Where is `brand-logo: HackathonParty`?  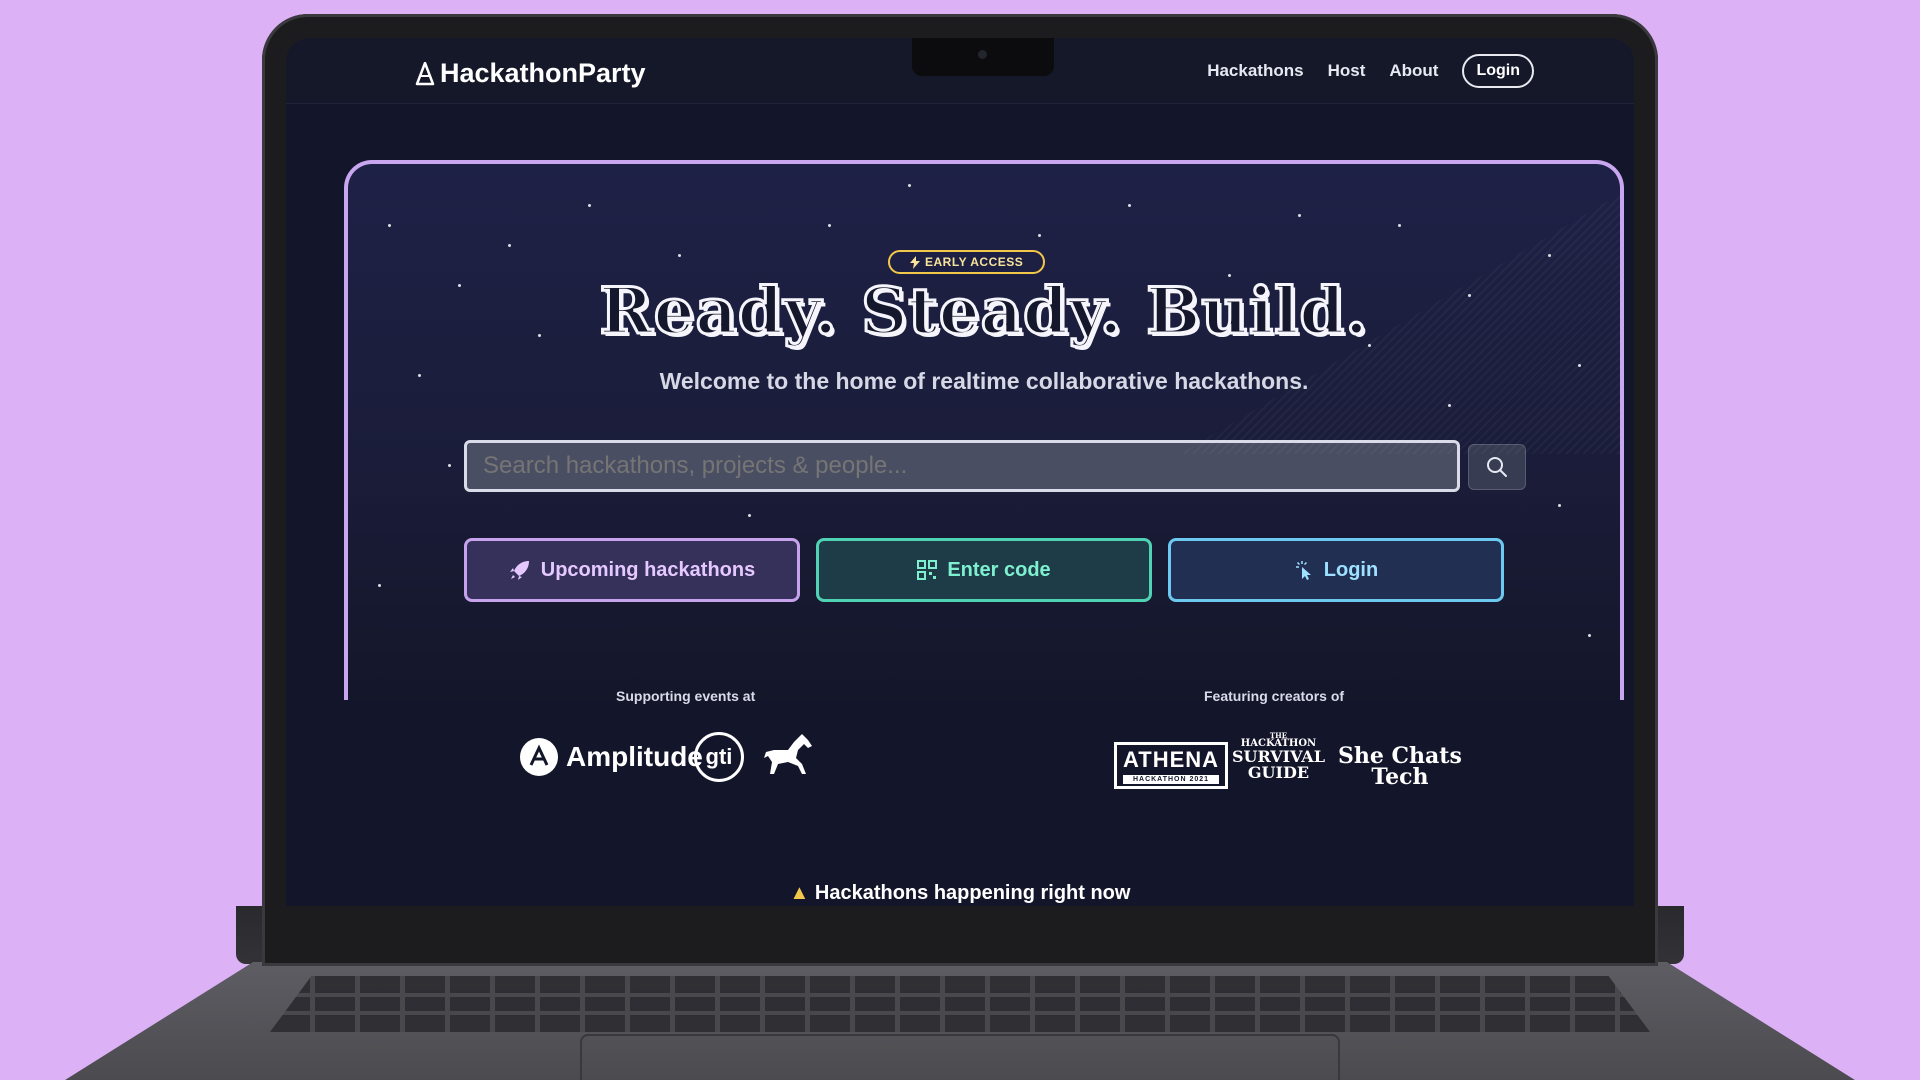
brand-logo: HackathonParty is located at coordinates (530, 73).